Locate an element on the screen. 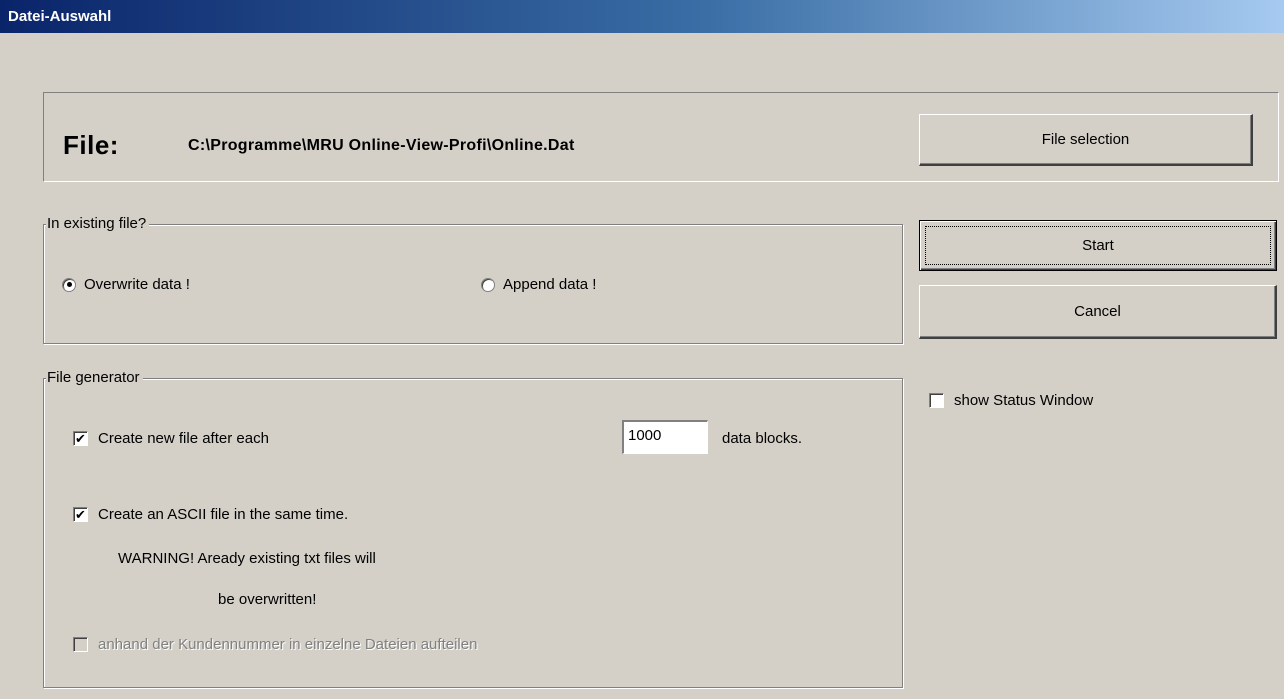  new-file-label: Create new file after each is located at coordinates (183, 438).